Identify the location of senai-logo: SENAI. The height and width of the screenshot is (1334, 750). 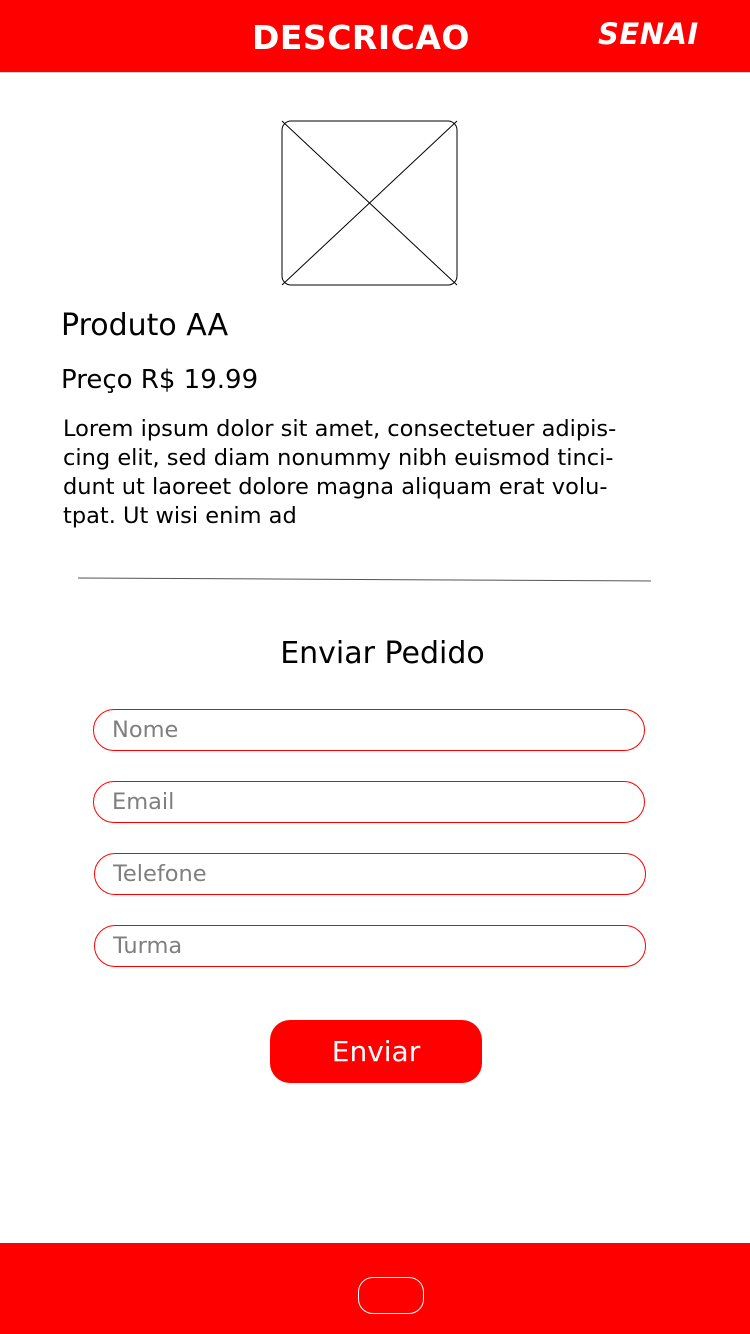
(648, 34).